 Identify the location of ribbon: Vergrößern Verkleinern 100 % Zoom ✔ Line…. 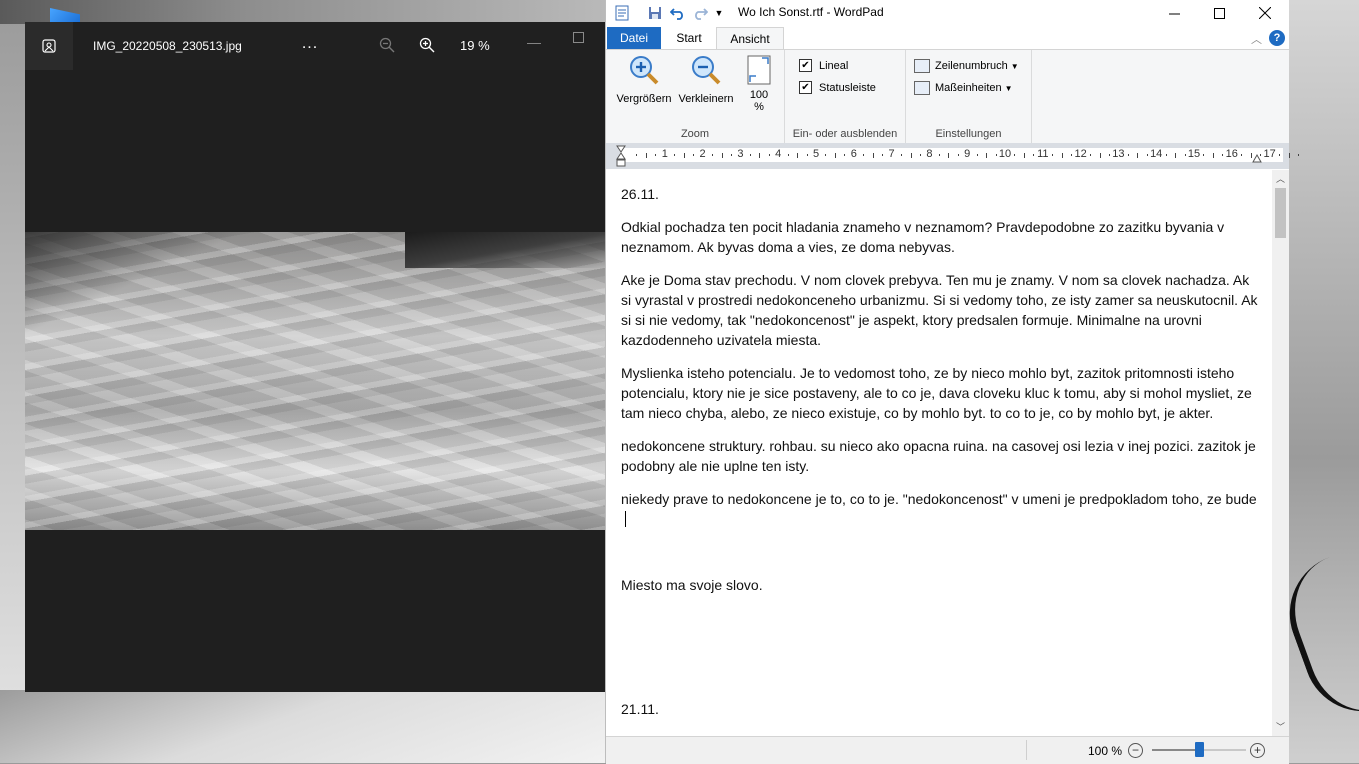
(947, 96).